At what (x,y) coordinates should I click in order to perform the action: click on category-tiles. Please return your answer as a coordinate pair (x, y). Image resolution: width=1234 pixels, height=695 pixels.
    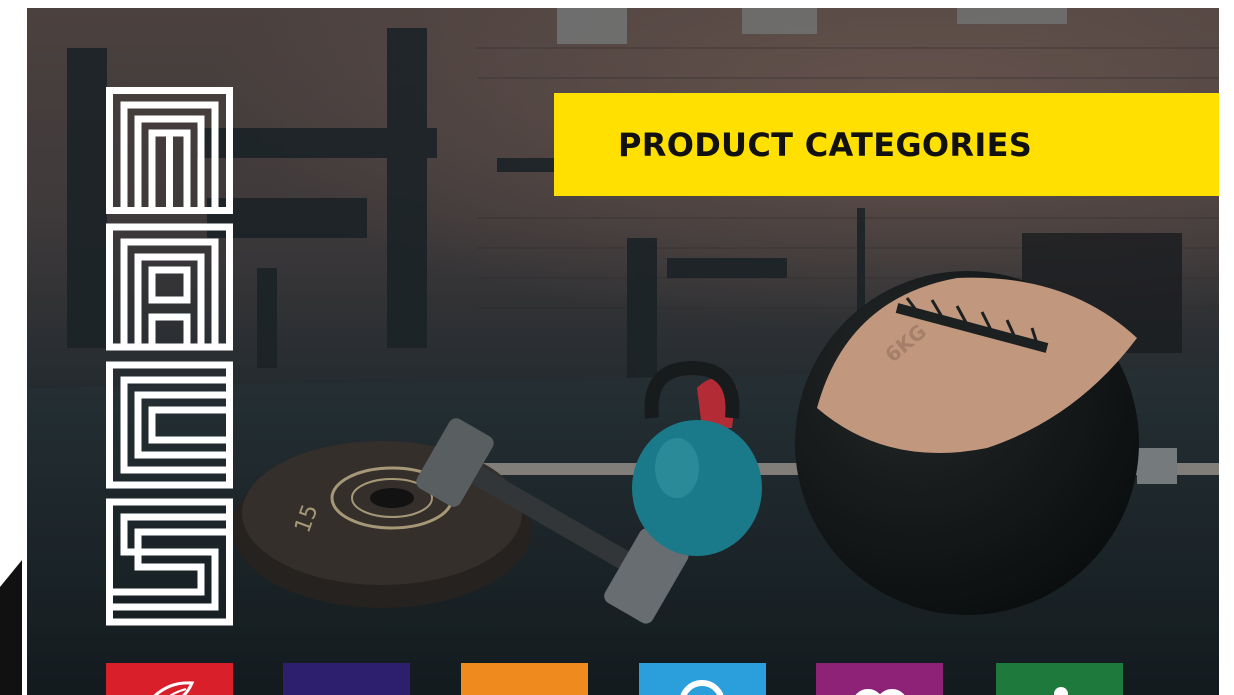
    Looking at the image, I should click on (616, 679).